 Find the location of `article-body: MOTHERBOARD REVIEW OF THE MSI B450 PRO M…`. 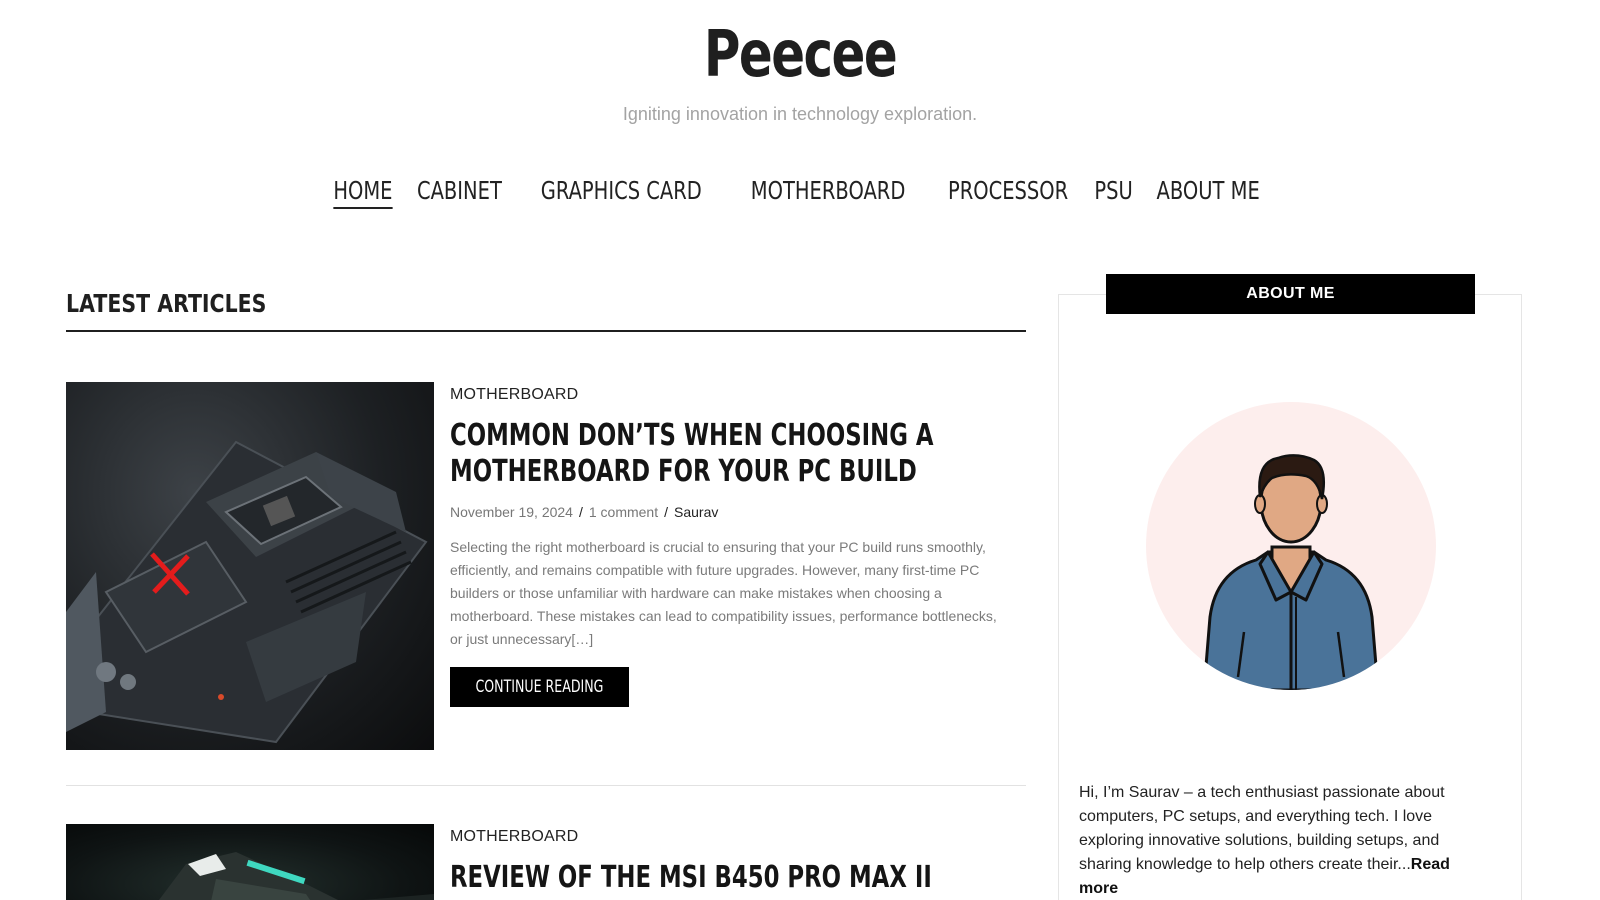

article-body: MOTHERBOARD REVIEW OF THE MSI B450 PRO M… is located at coordinates (735, 860).